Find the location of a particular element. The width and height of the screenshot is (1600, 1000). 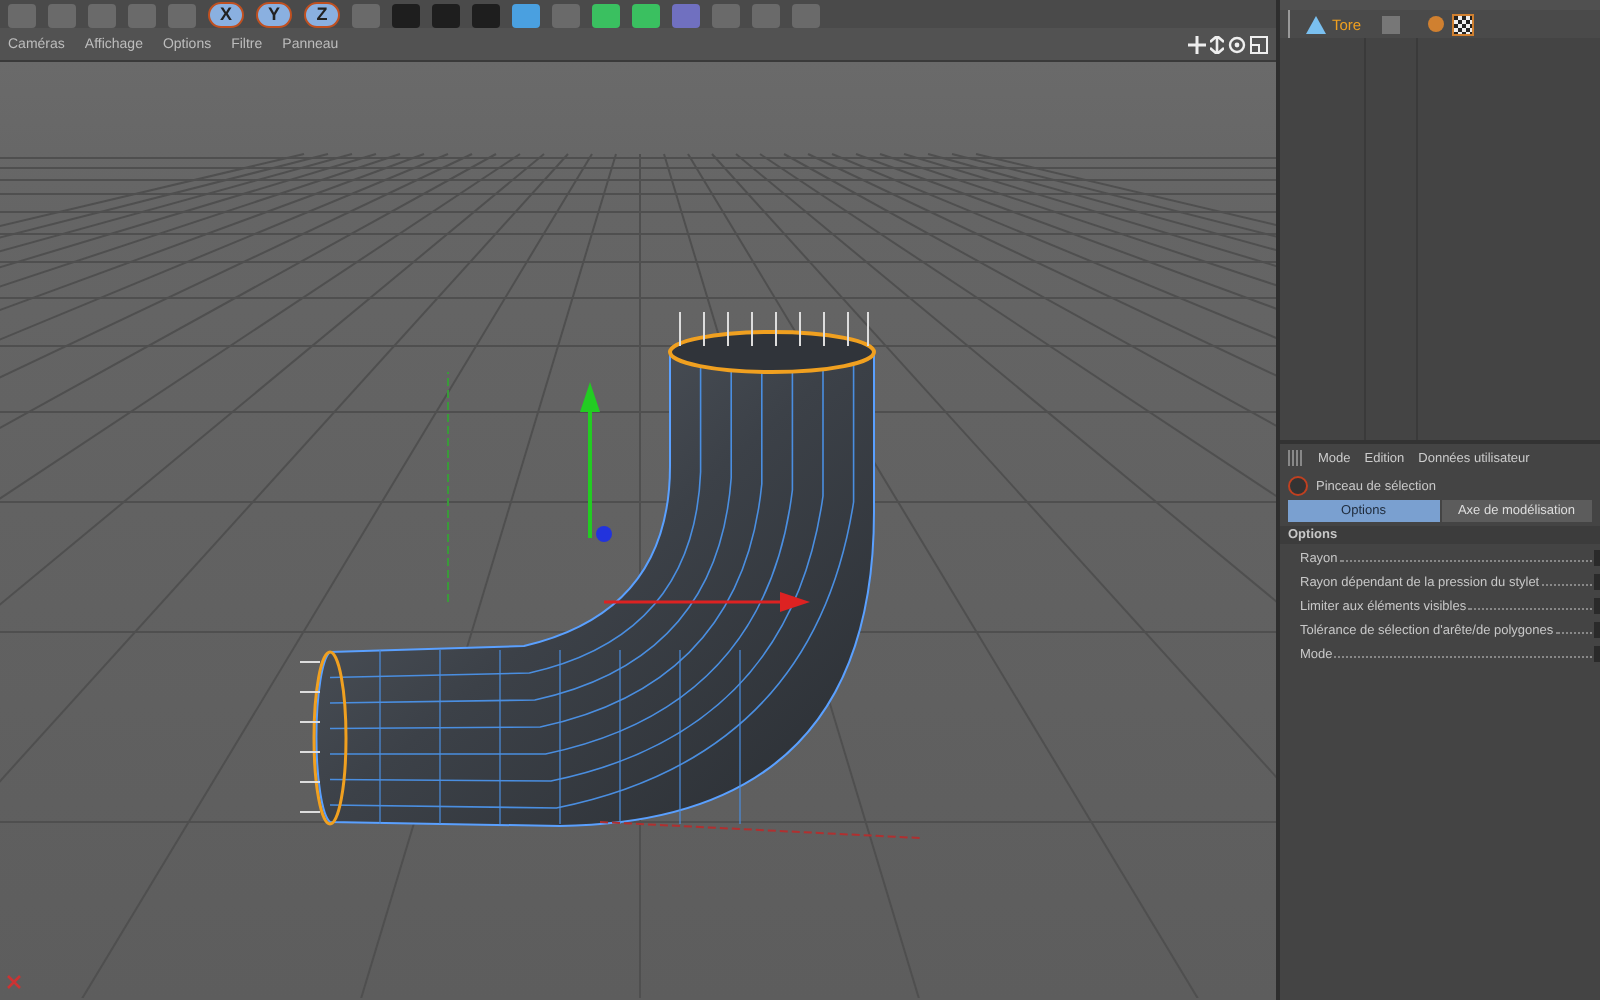

axis-lock-button: X is located at coordinates (226, 15).